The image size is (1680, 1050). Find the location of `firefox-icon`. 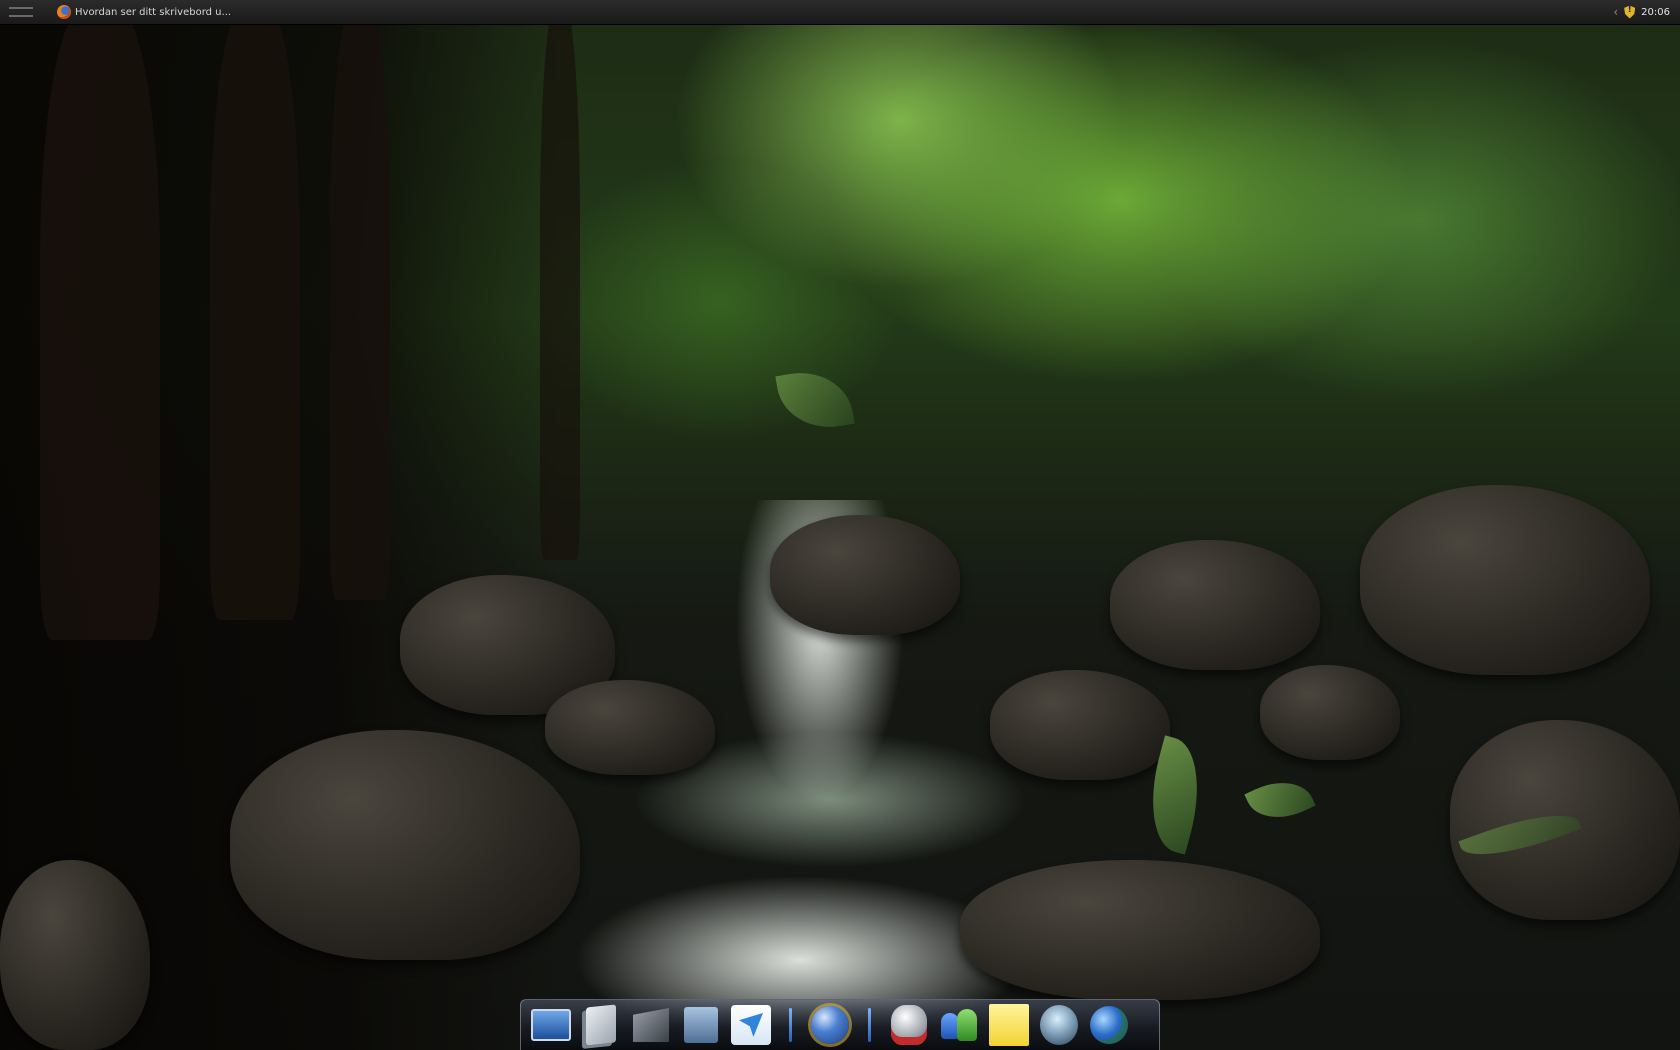

firefox-icon is located at coordinates (64, 12).